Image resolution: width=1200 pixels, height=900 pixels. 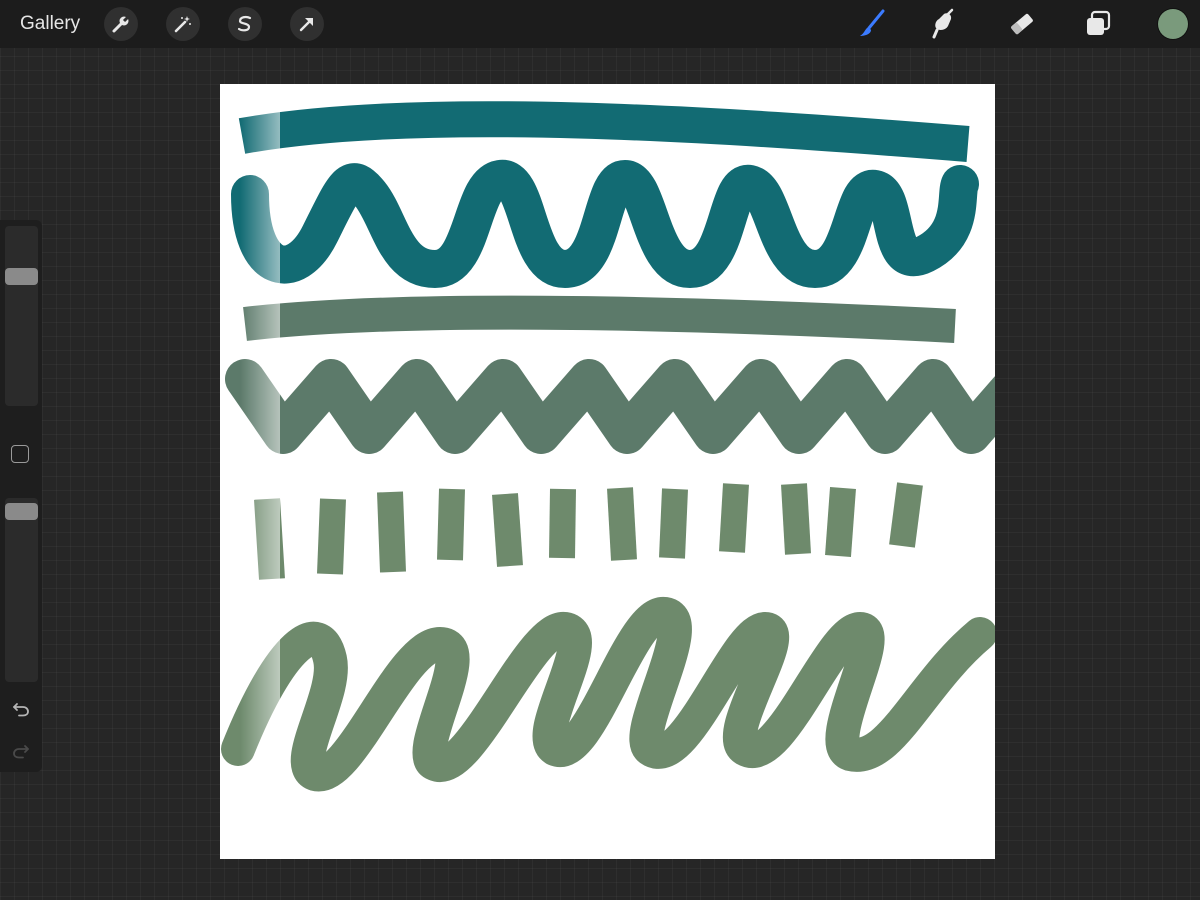 I want to click on brush-icon, so click(x=872, y=22).